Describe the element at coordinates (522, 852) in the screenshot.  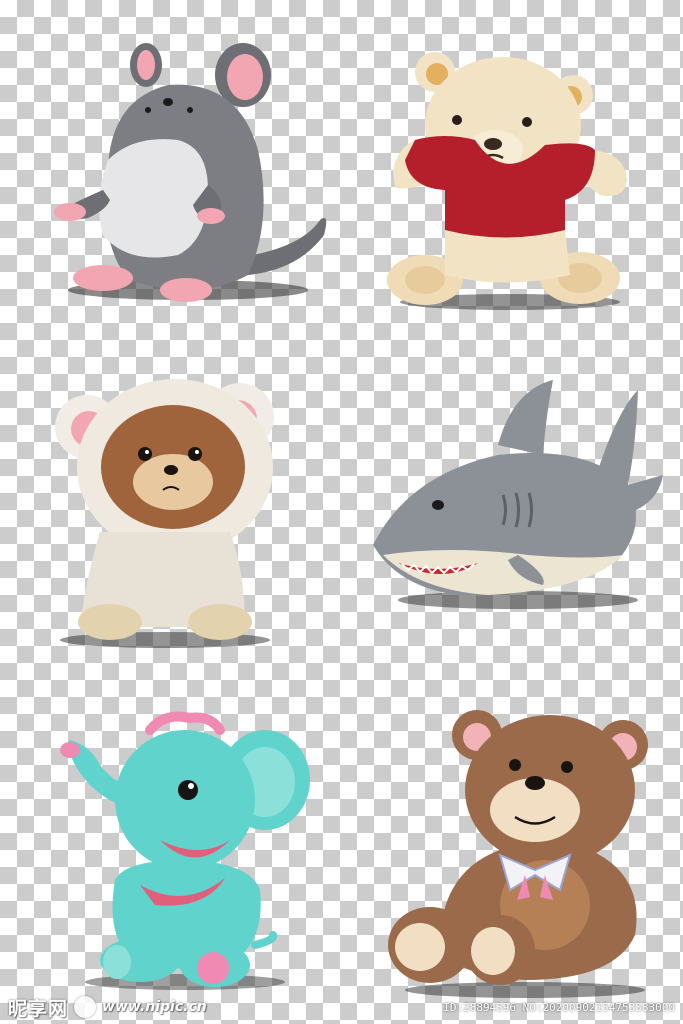
I see `brown-teddy-bear-icon` at that location.